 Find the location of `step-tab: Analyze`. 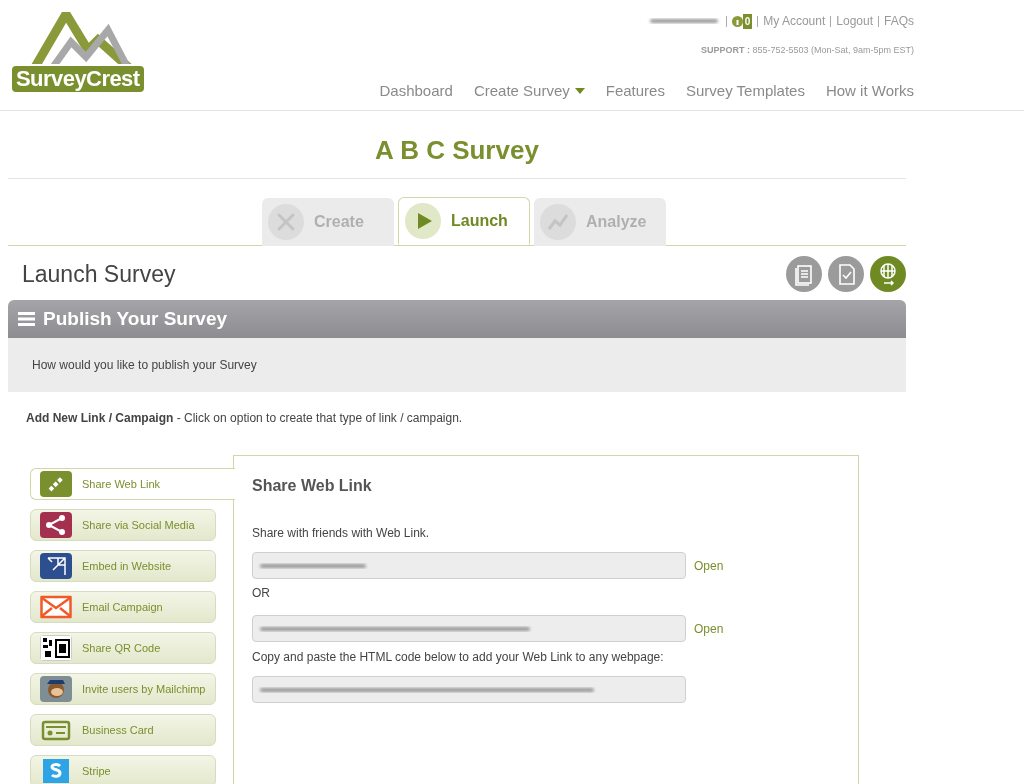

step-tab: Analyze is located at coordinates (600, 222).